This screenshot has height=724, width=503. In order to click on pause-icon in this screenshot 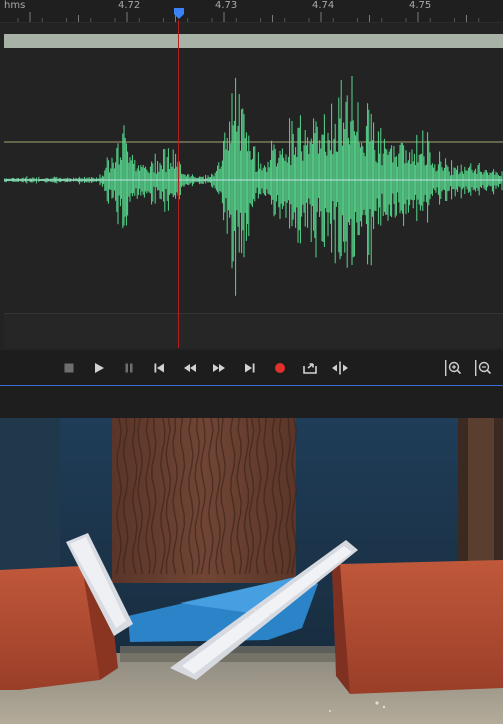, I will do `click(129, 368)`.